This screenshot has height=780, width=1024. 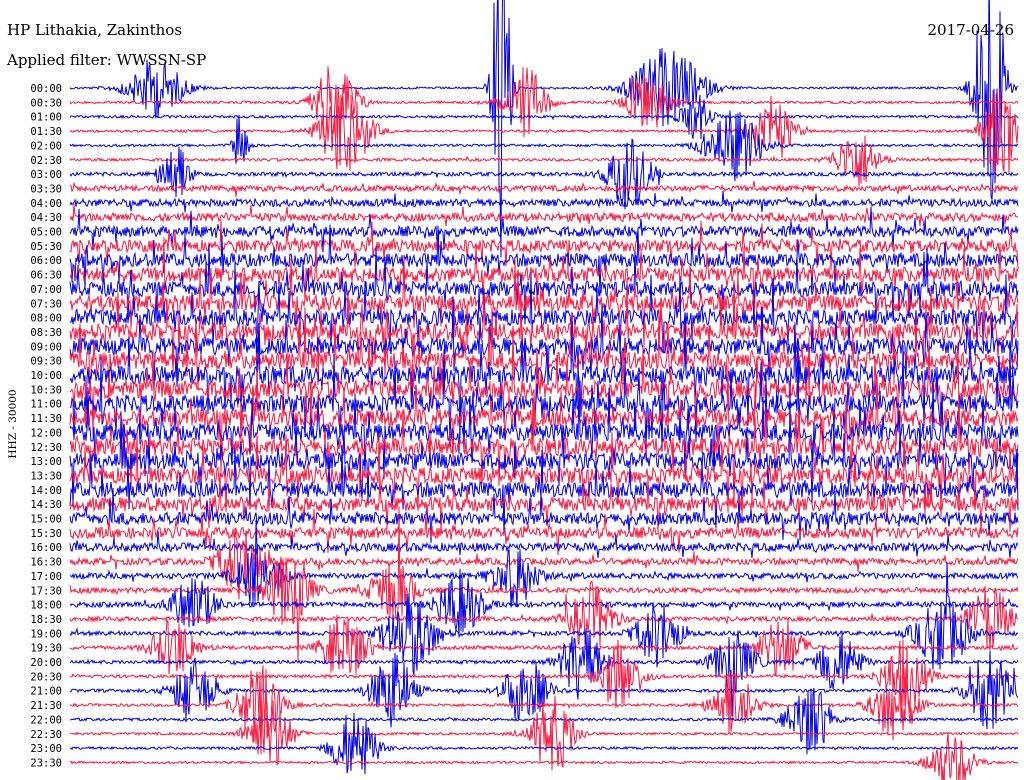 What do you see at coordinates (46, 132) in the screenshot?
I see `row-label-0130: 01:30` at bounding box center [46, 132].